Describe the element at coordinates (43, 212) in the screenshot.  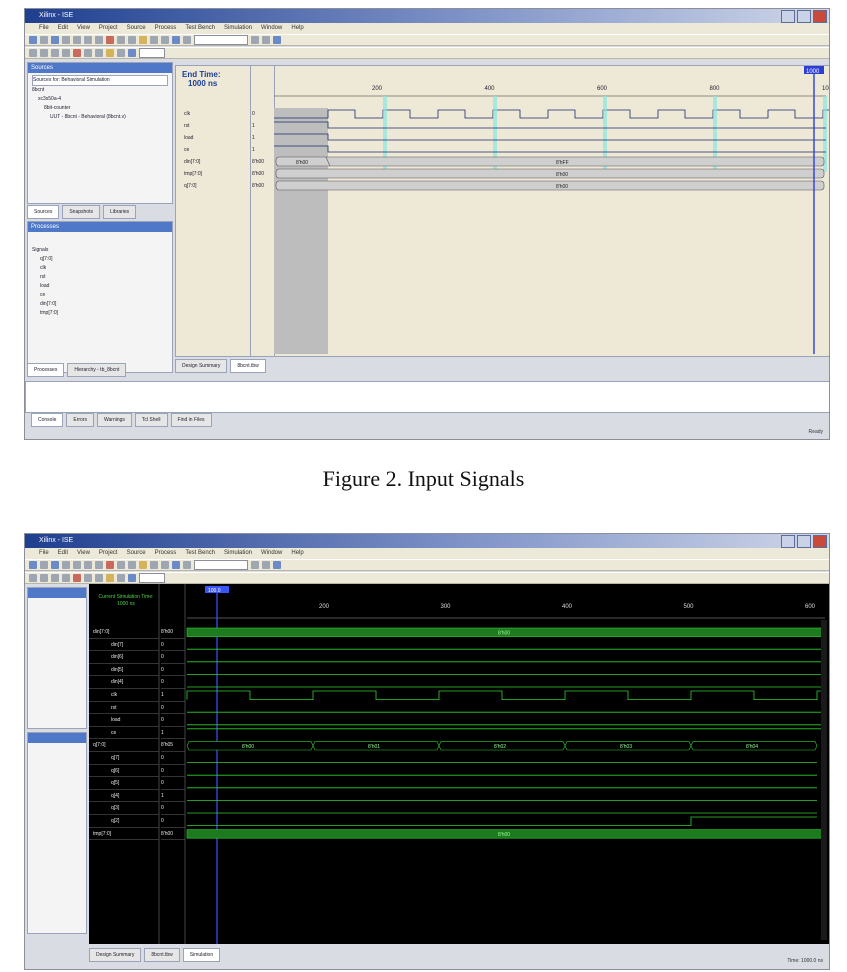
I see `tab-sources: Sources` at that location.